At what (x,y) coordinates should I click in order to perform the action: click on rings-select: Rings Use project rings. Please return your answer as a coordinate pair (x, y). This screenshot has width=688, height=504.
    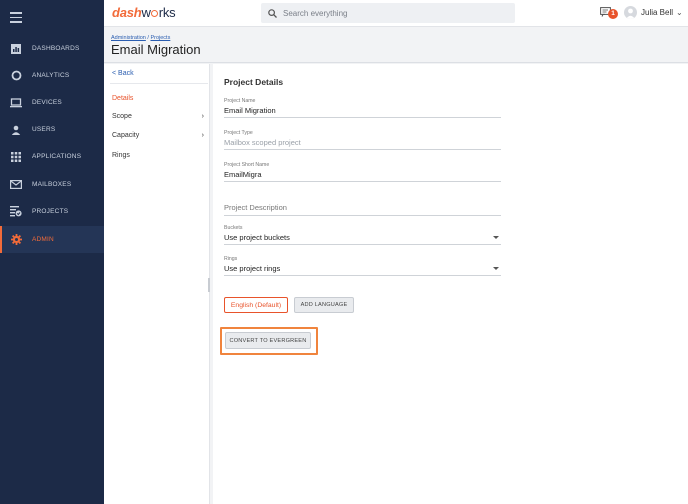
    Looking at the image, I should click on (362, 266).